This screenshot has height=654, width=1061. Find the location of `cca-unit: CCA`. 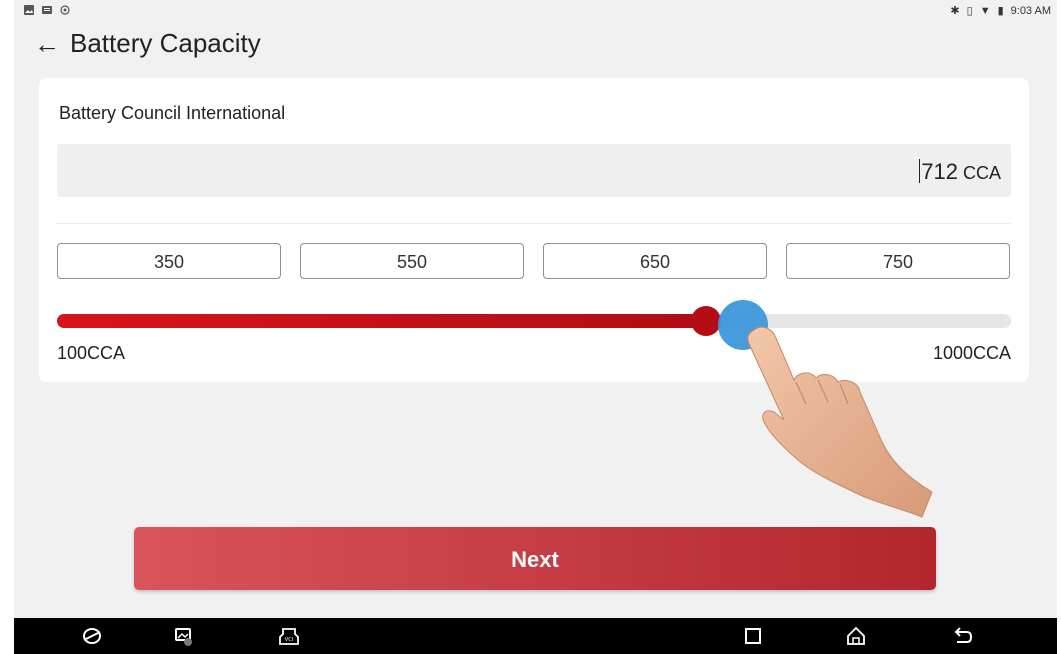

cca-unit: CCA is located at coordinates (981, 173).